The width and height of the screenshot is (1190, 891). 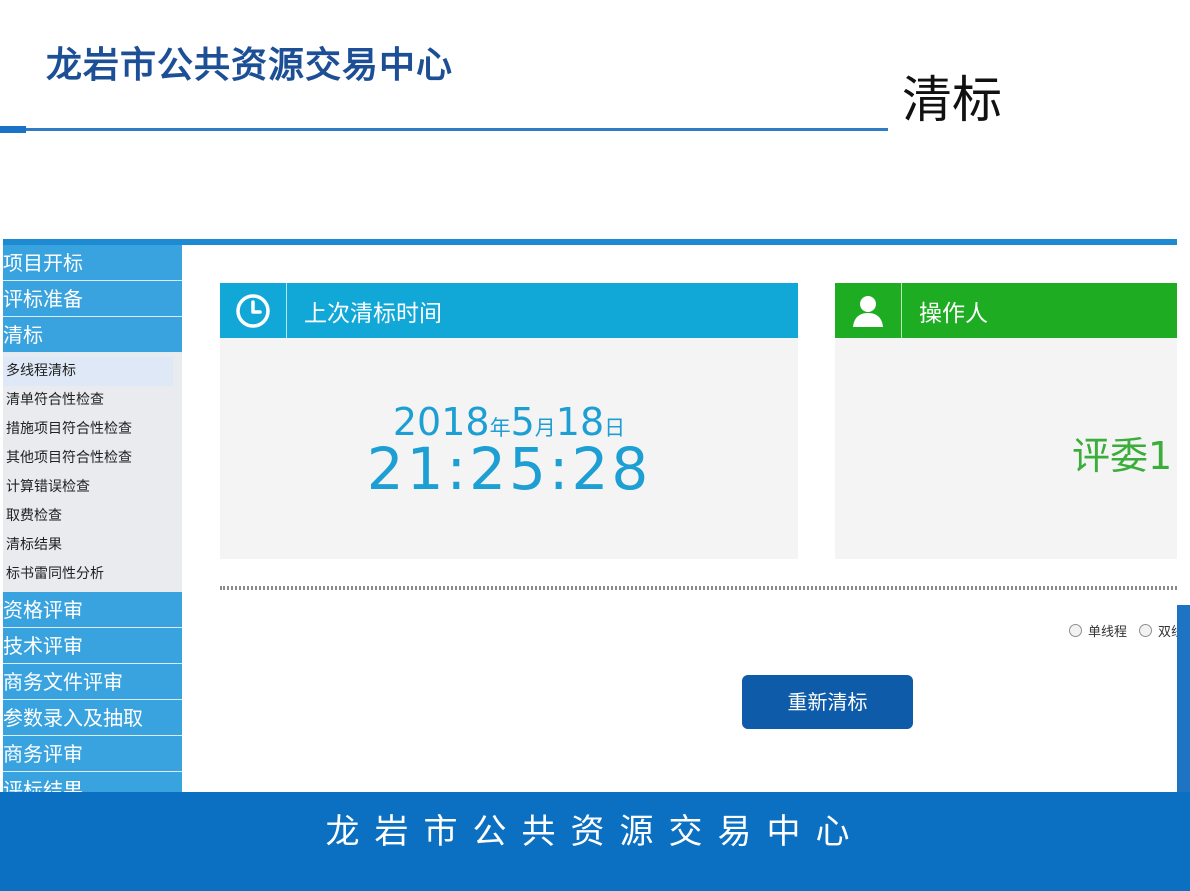 I want to click on org-title: 龙岩市公共资源交易中心, so click(x=250, y=65).